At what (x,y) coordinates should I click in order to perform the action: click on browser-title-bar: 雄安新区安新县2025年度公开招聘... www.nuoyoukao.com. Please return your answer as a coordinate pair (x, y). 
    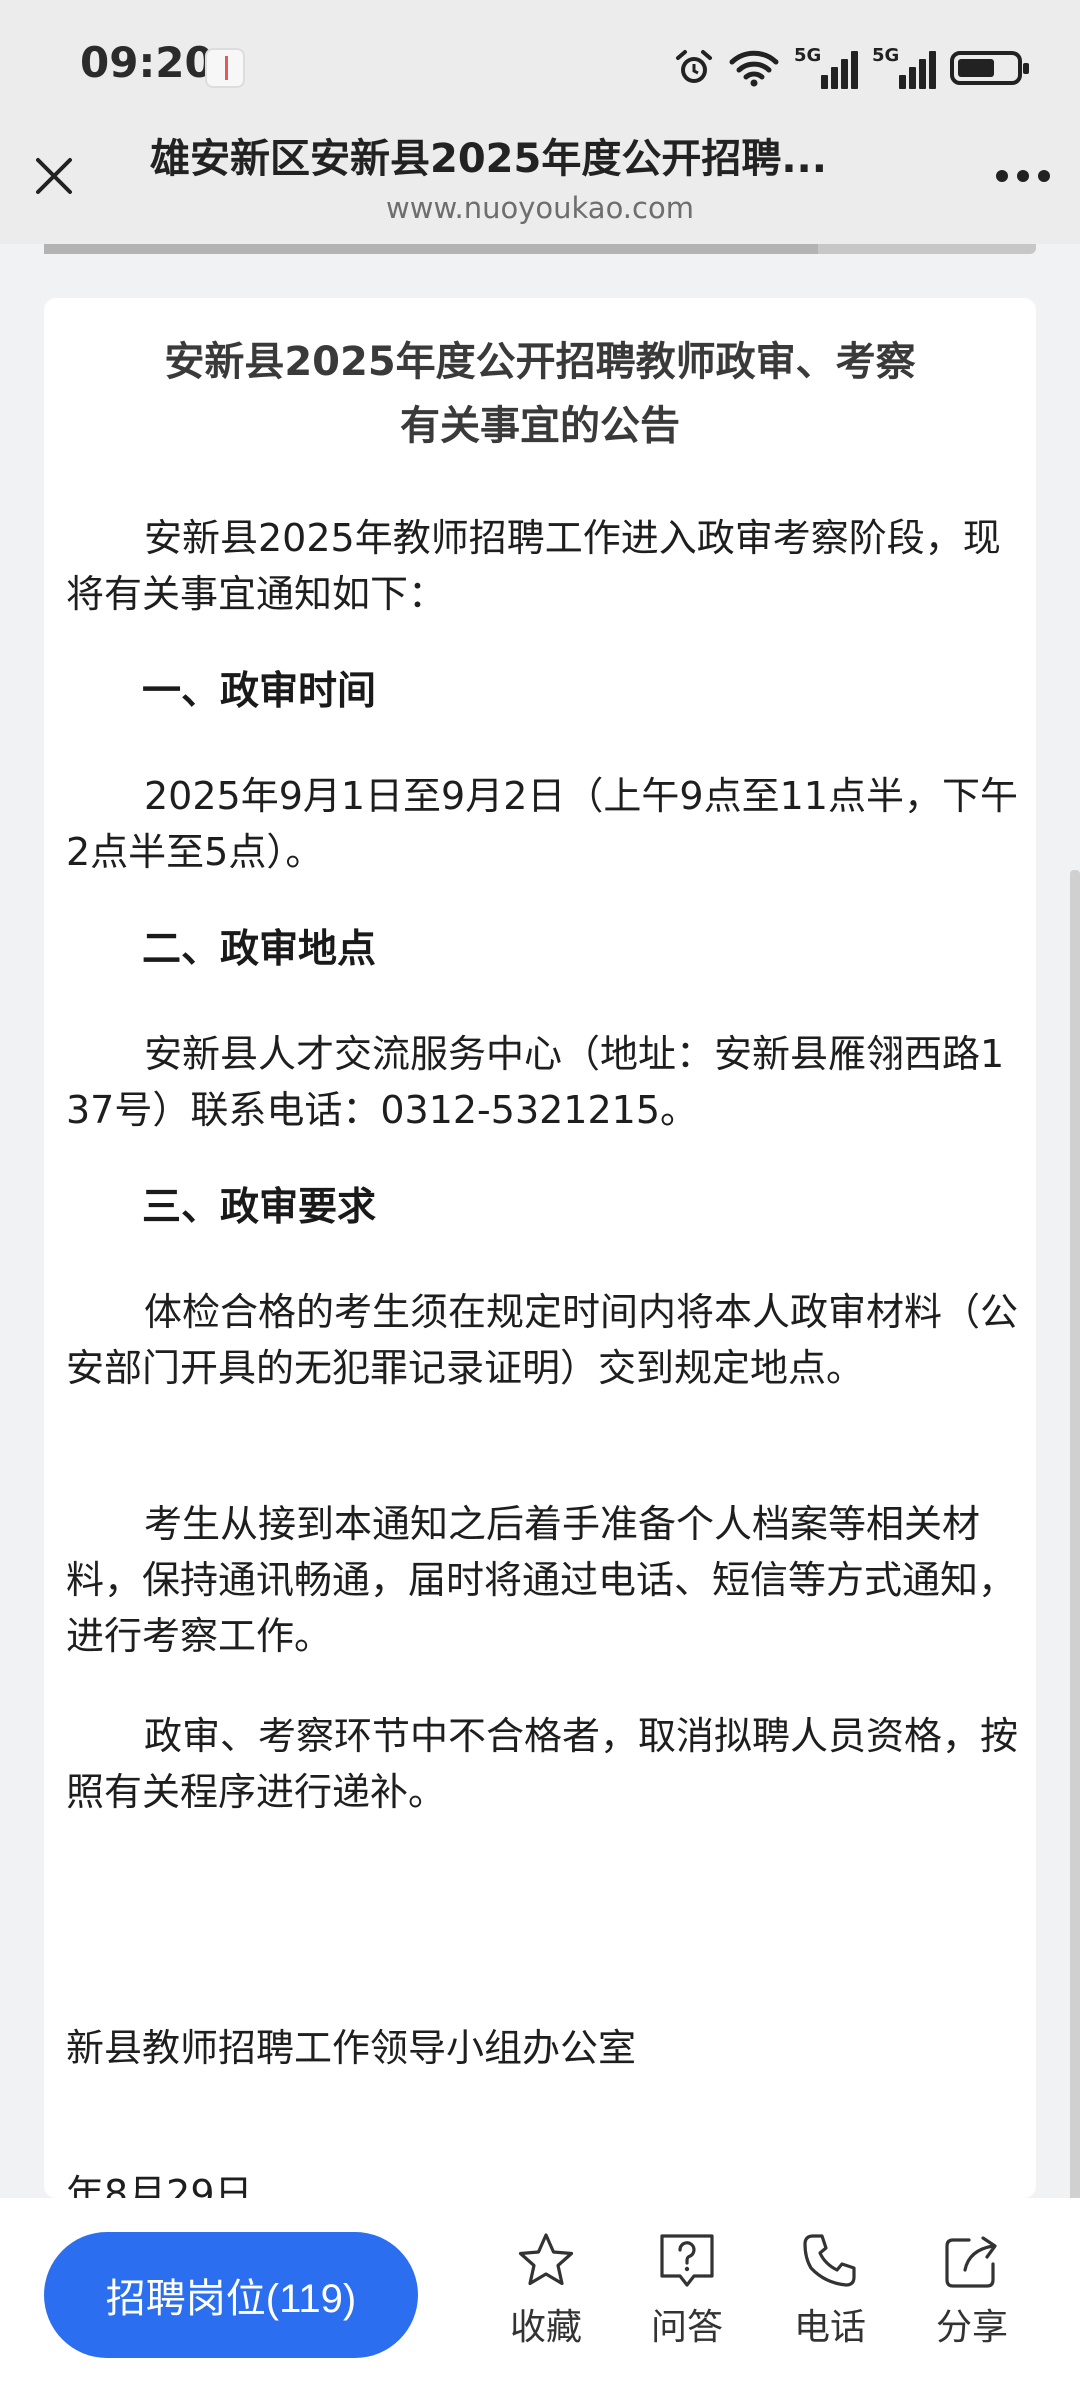
    Looking at the image, I should click on (540, 187).